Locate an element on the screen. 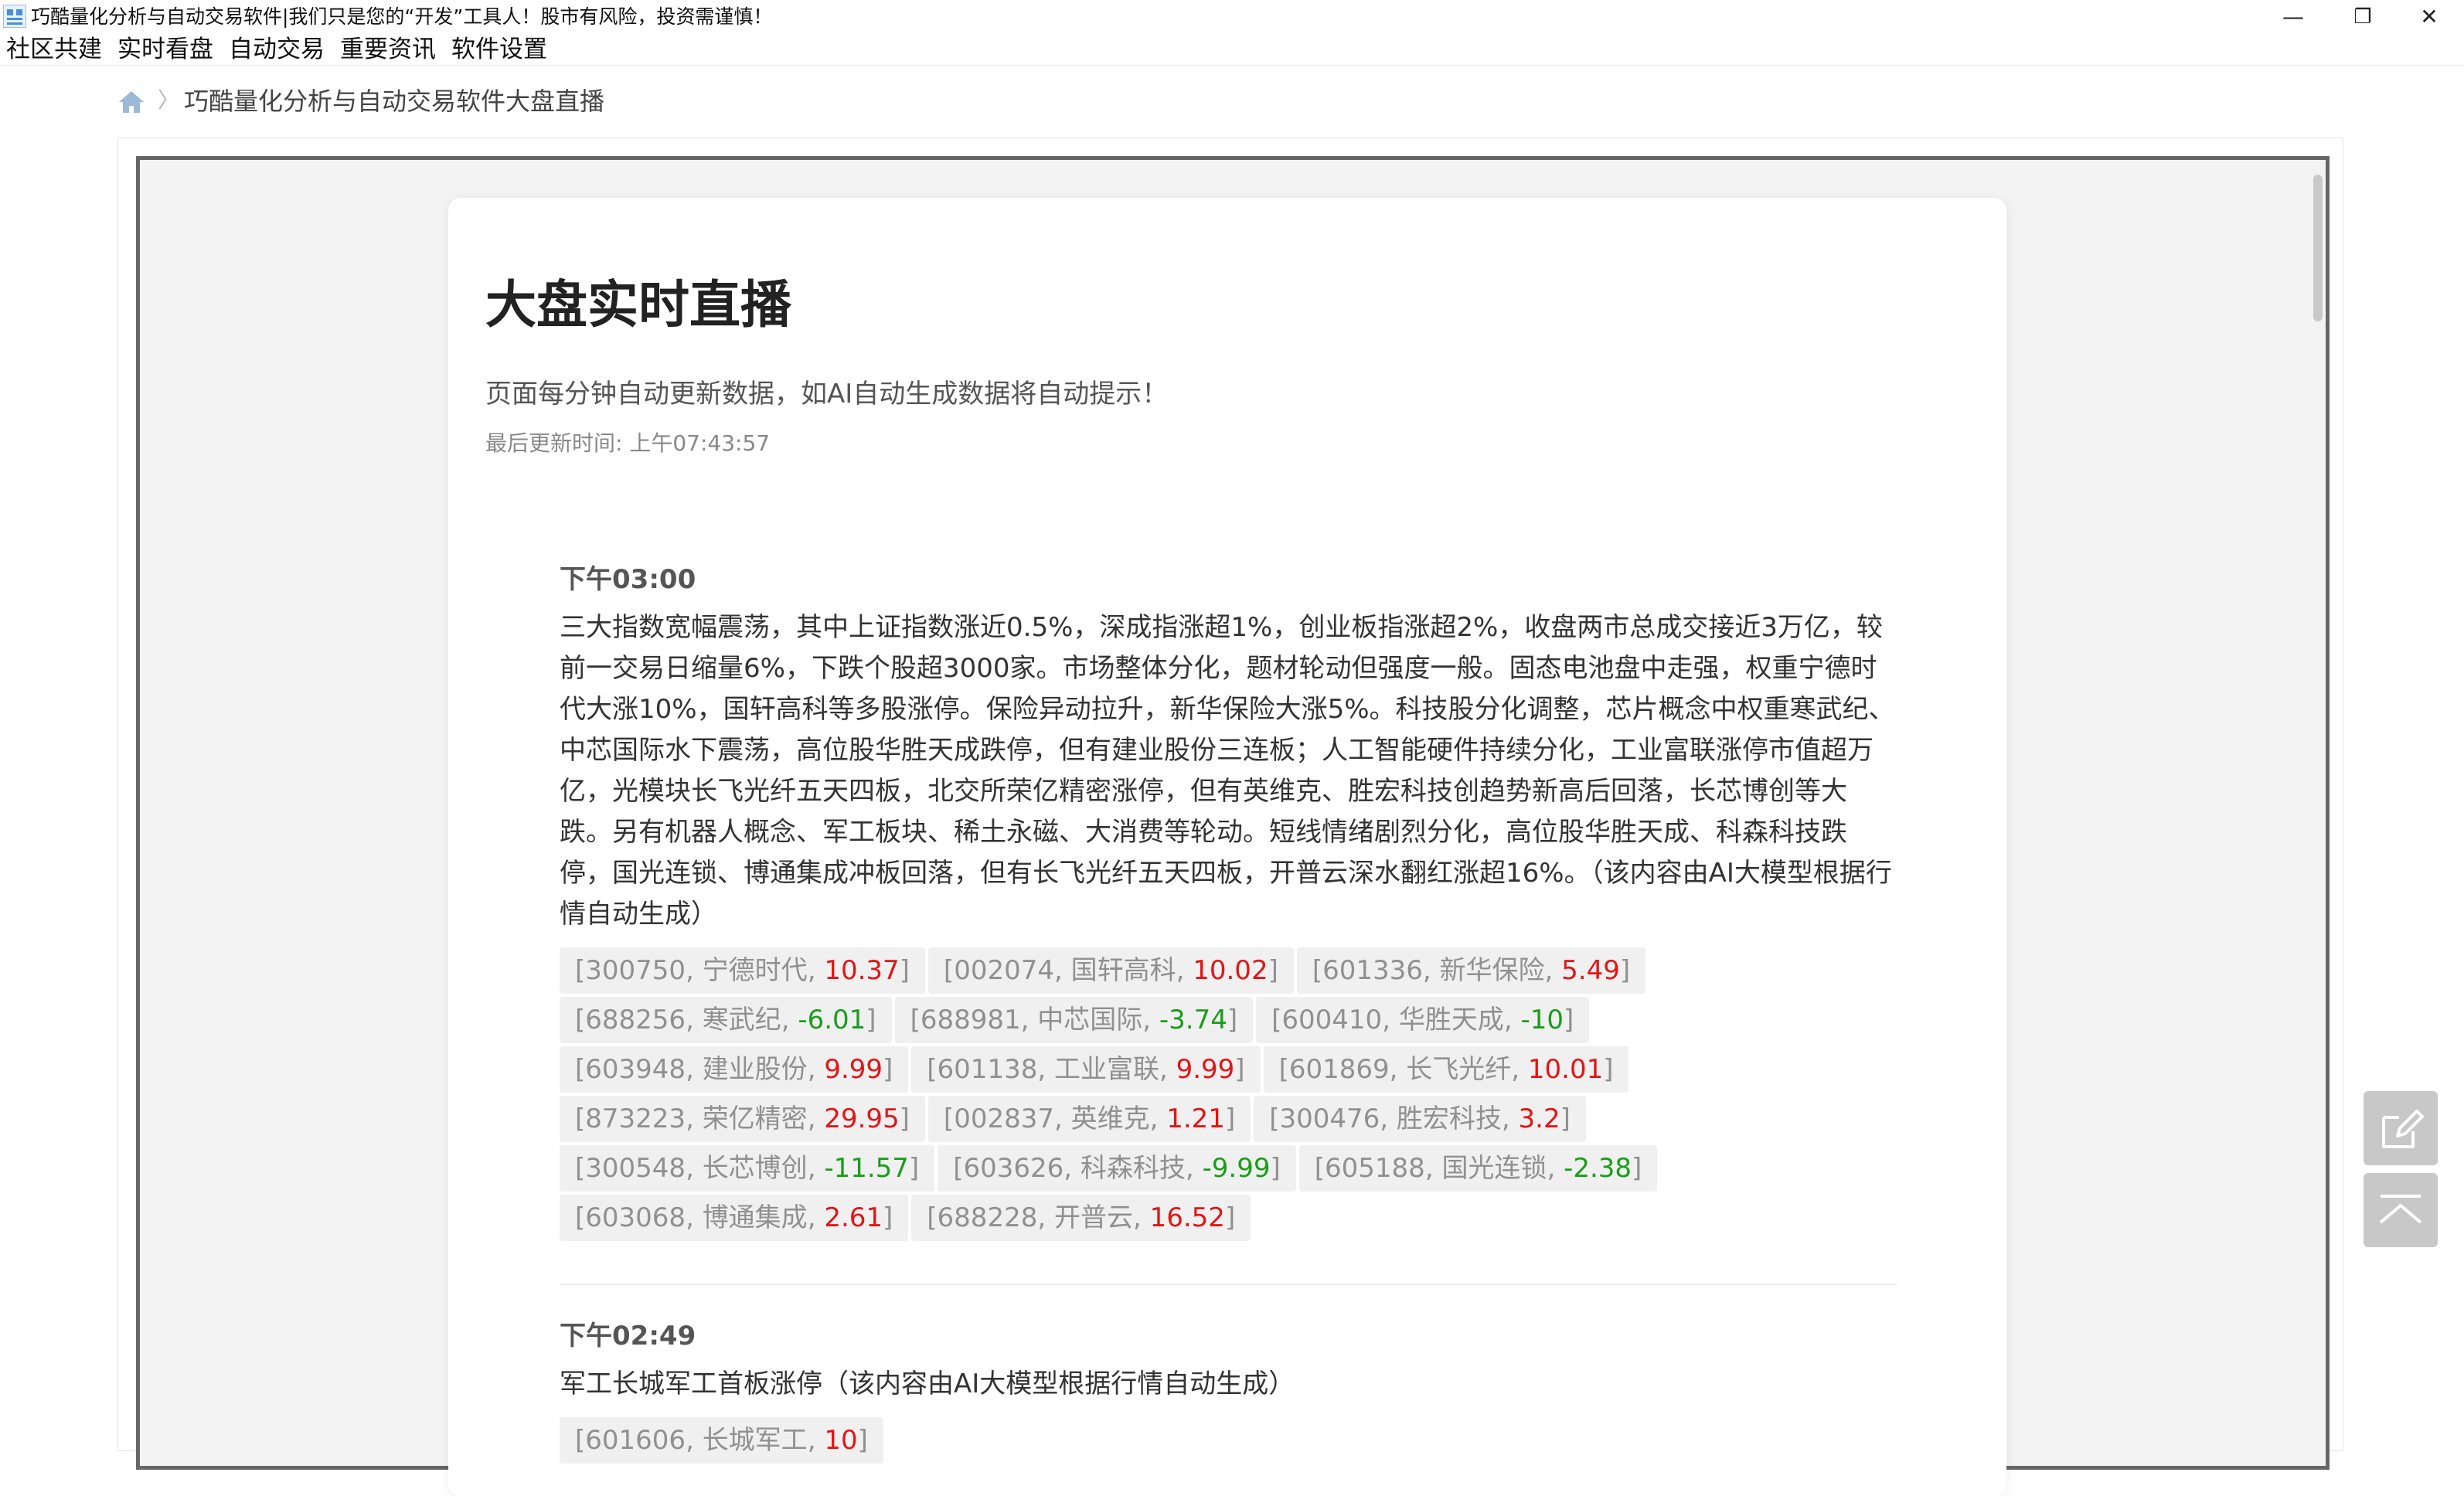 Image resolution: width=2464 pixels, height=1496 pixels. stock-code: 600410 is located at coordinates (1332, 1020).